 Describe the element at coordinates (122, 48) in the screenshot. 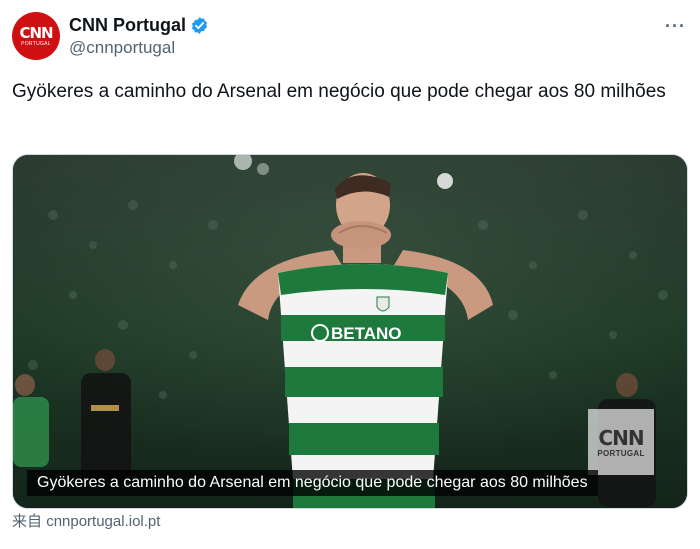

I see `account-handle: @cnnportugal` at that location.